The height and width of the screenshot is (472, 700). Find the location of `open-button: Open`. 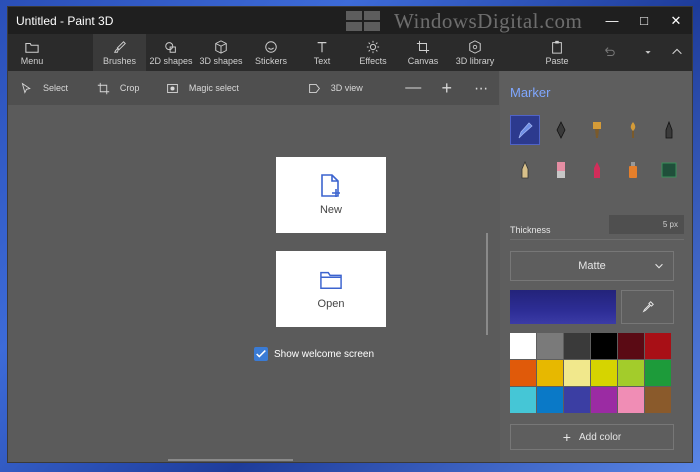

open-button: Open is located at coordinates (331, 289).